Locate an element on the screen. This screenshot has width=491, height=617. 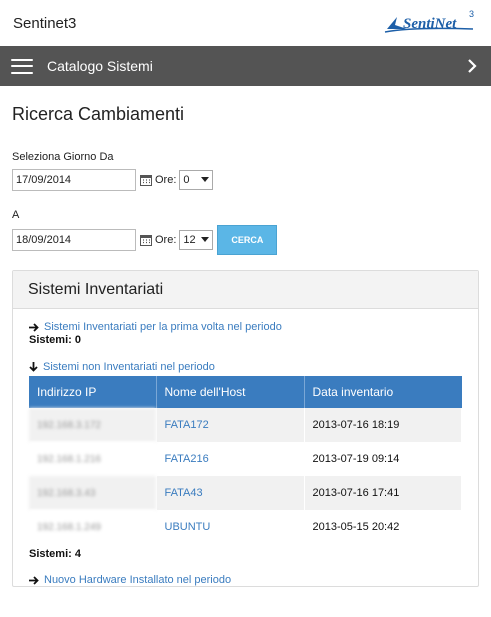
to-label: A is located at coordinates (16, 215).